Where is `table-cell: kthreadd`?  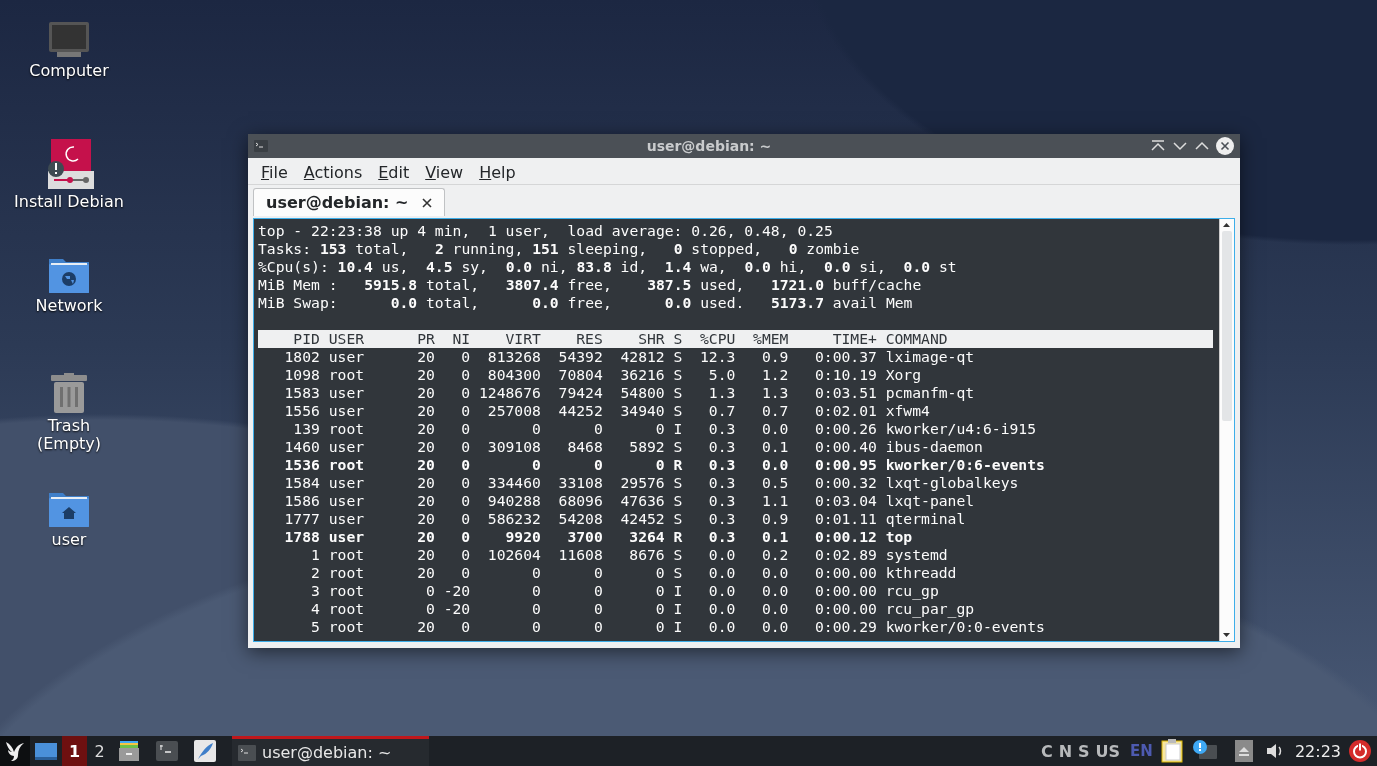
table-cell: kthreadd is located at coordinates (921, 573).